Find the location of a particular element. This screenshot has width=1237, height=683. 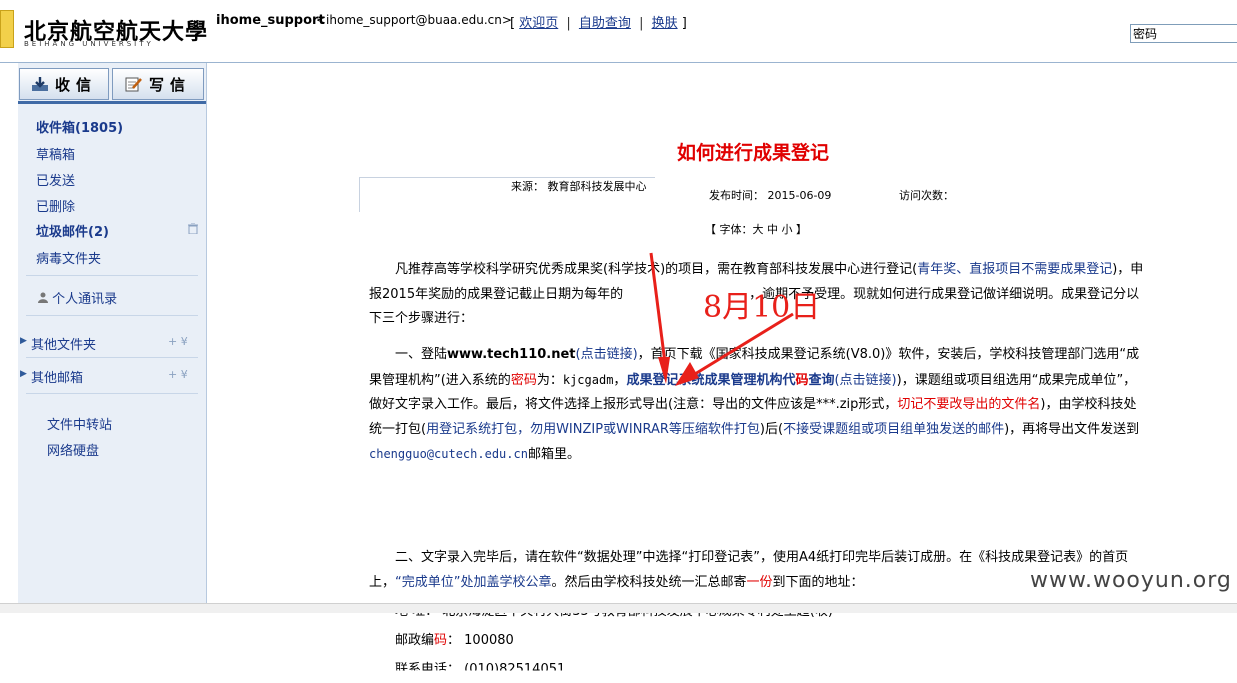

folder-inbox: 收件箱(1805) is located at coordinates (79, 126).